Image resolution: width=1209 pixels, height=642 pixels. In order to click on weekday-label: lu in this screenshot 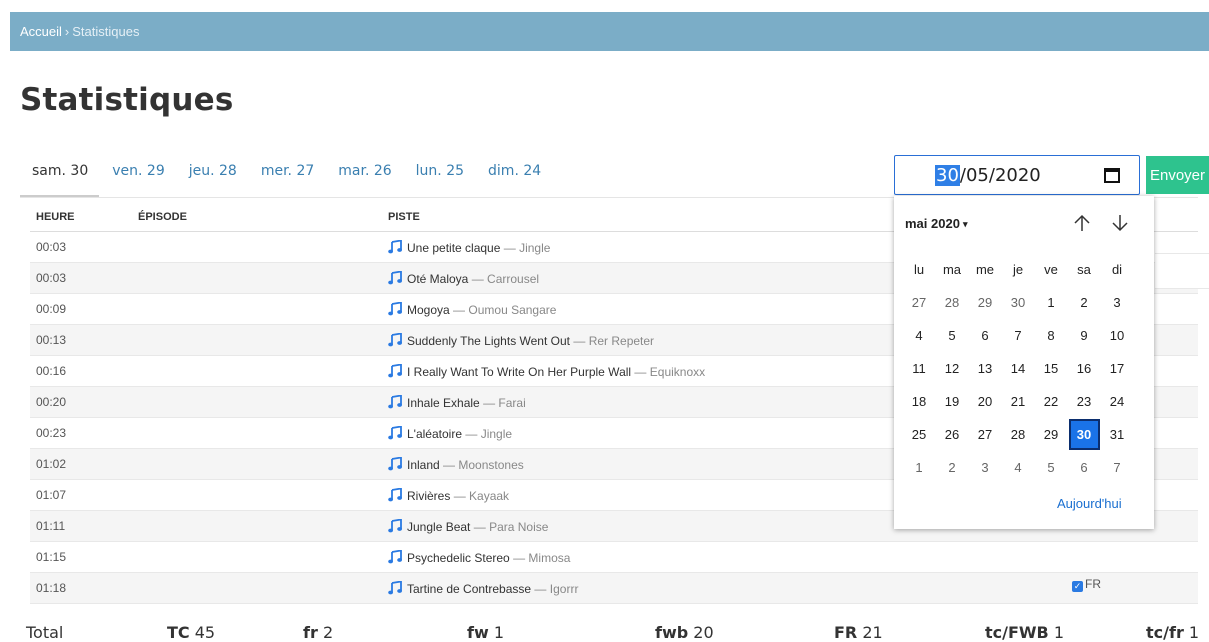, I will do `click(919, 269)`.